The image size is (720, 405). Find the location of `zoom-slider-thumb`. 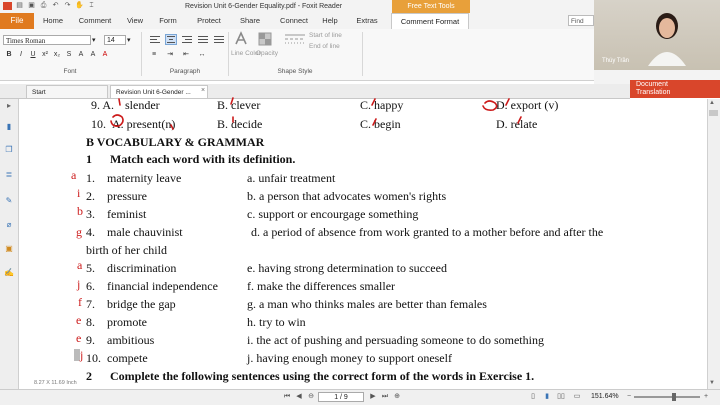

zoom-slider-thumb is located at coordinates (674, 397).